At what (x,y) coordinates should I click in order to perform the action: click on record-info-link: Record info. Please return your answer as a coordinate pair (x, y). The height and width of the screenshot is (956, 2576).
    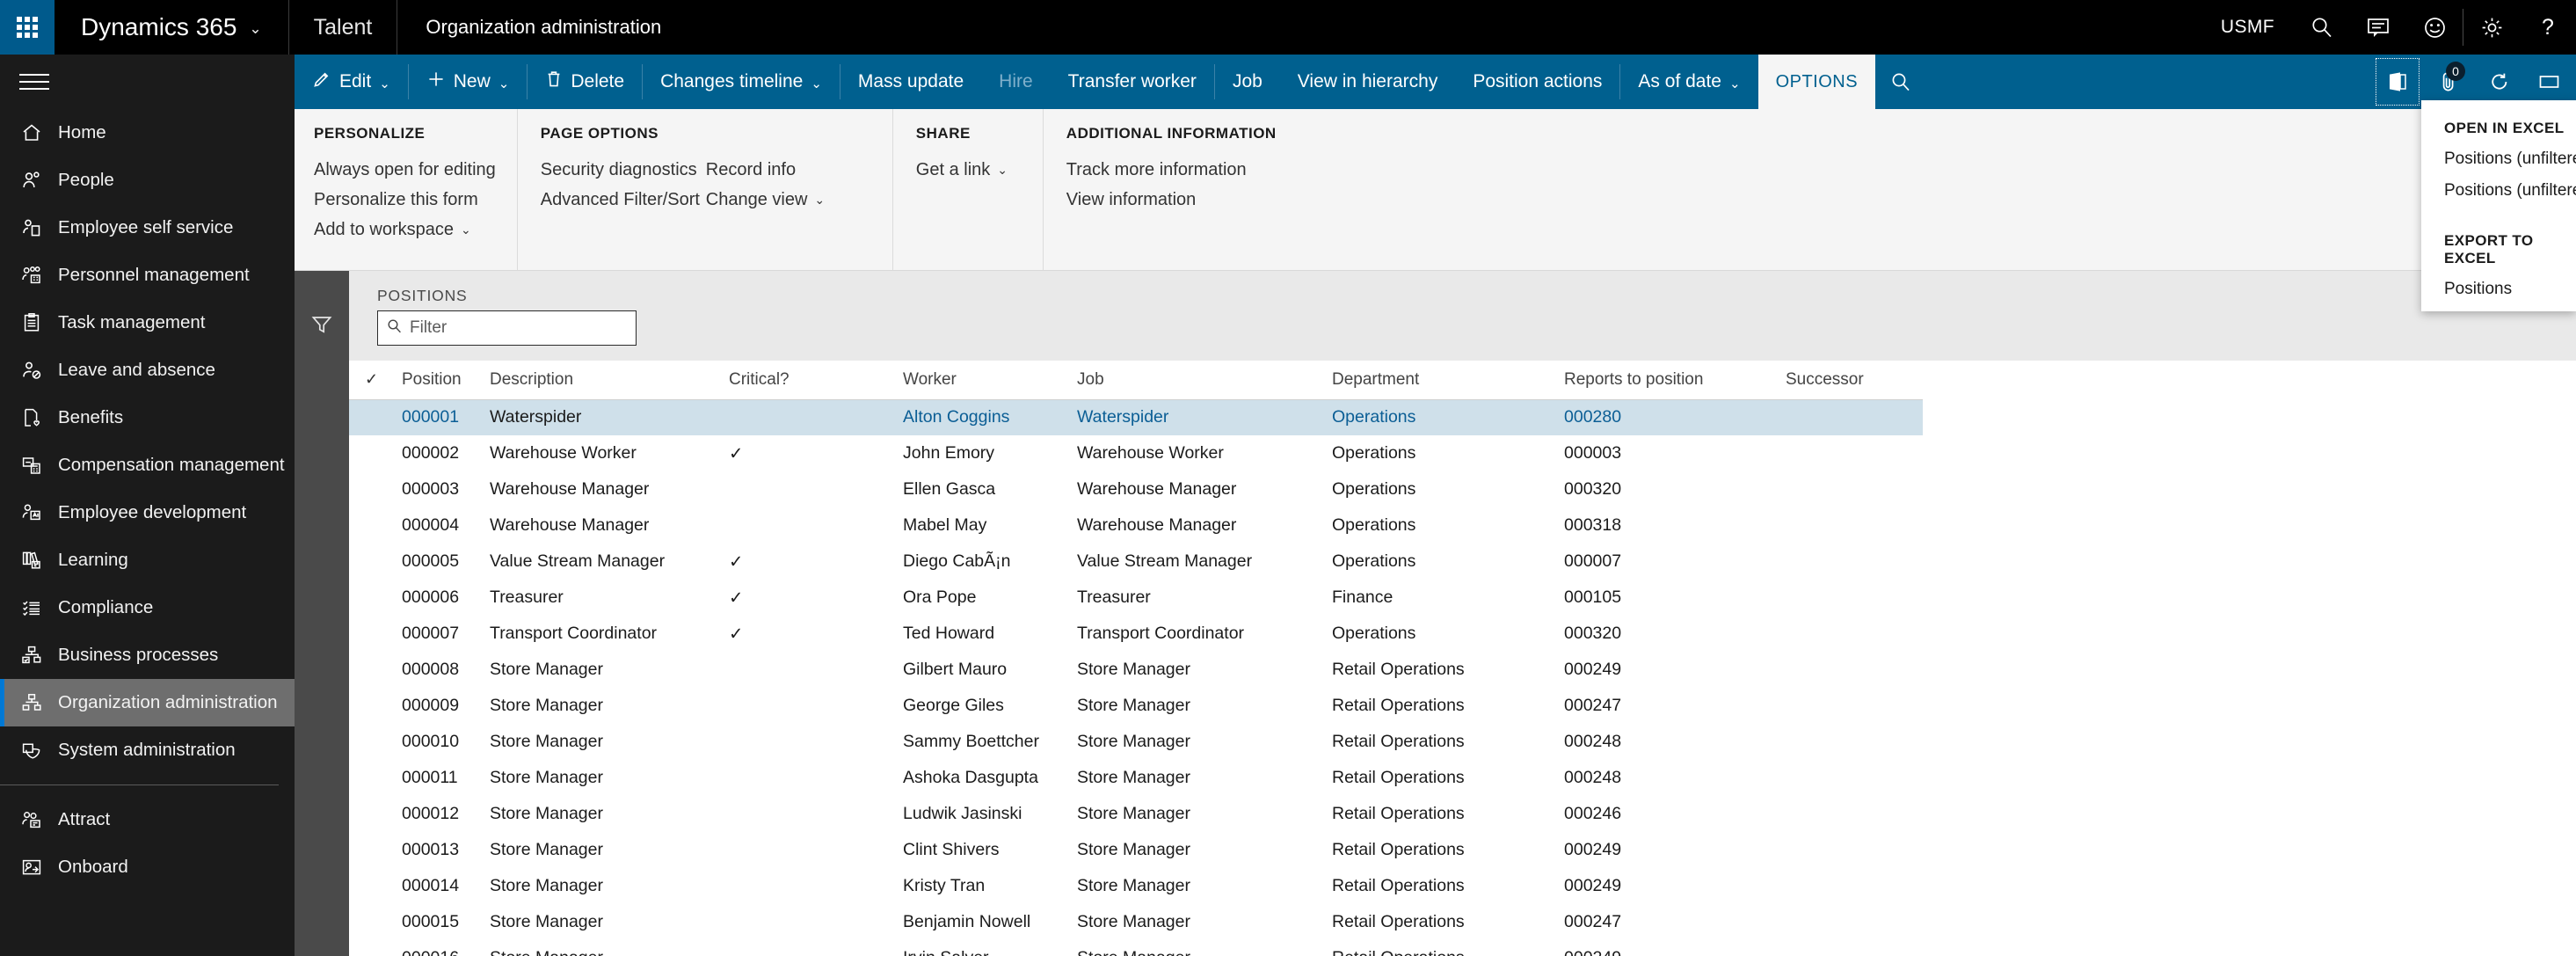
    Looking at the image, I should click on (788, 170).